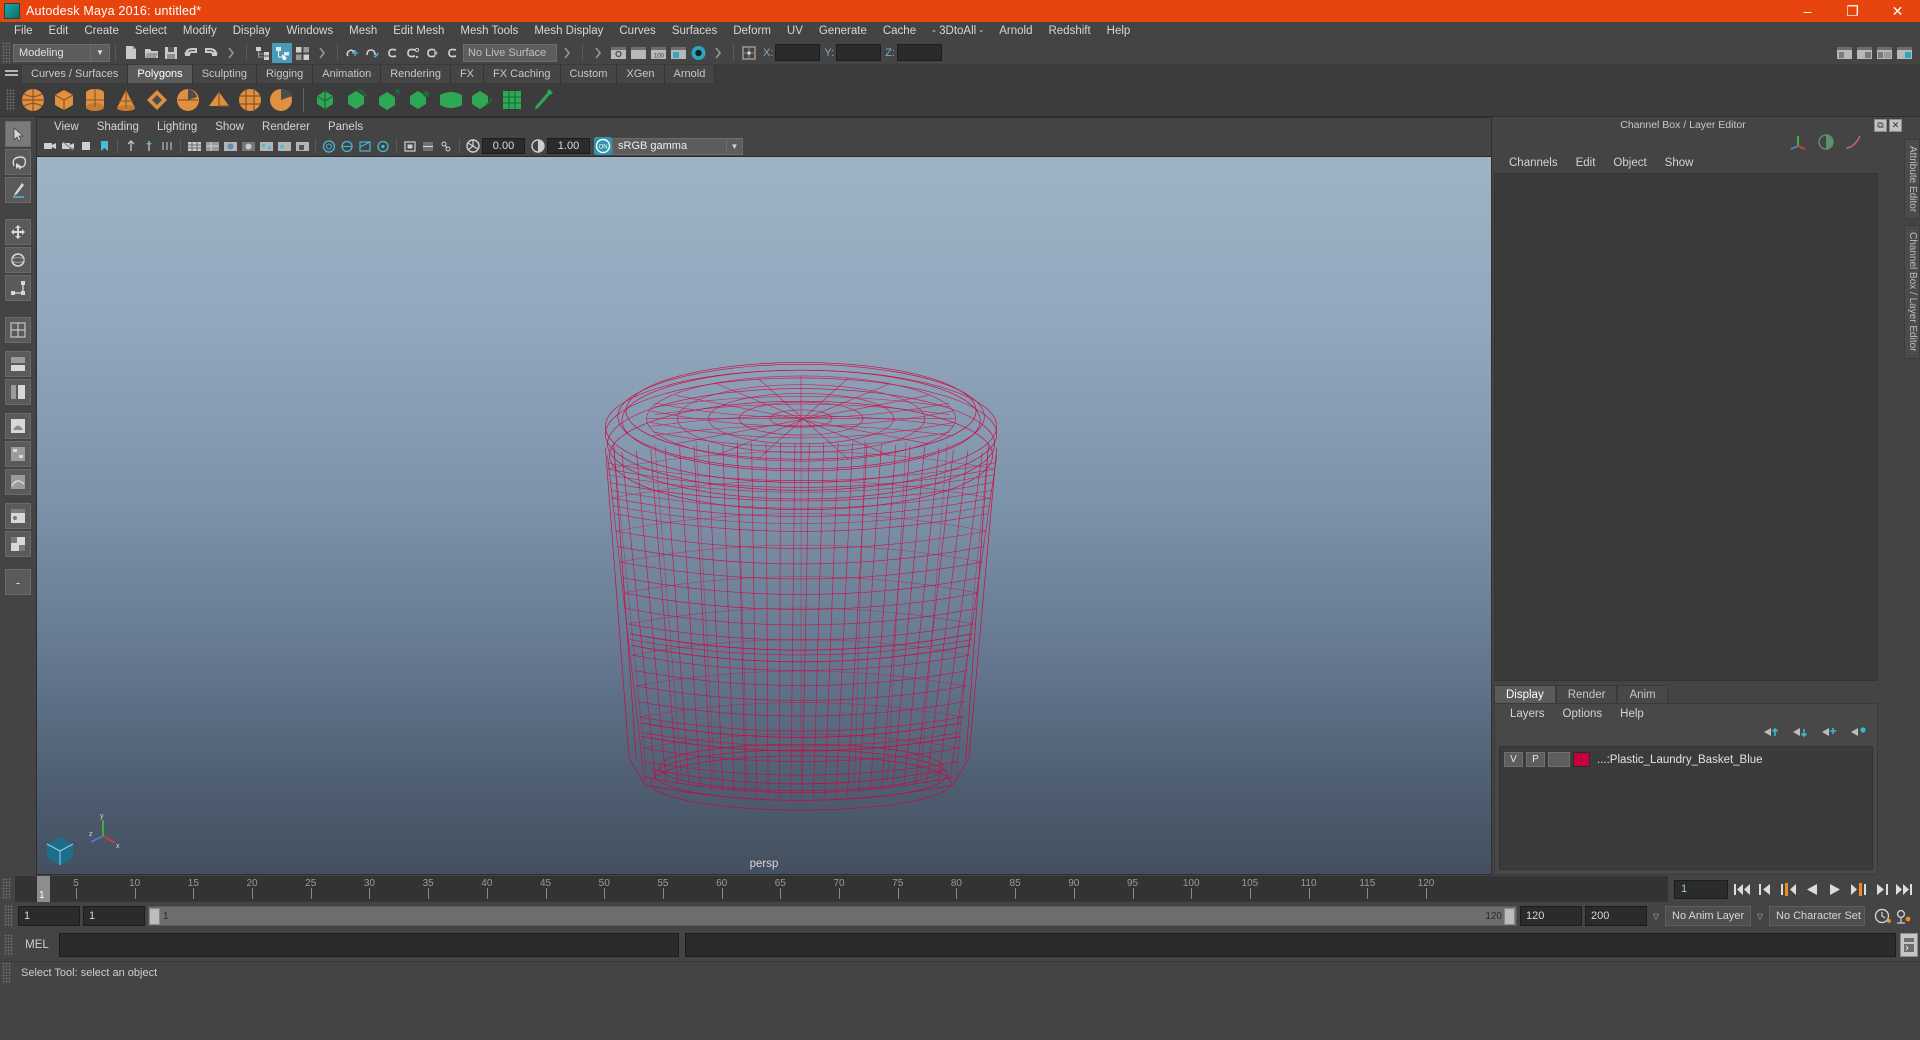  I want to click on go-to-start-icon, so click(1742, 889).